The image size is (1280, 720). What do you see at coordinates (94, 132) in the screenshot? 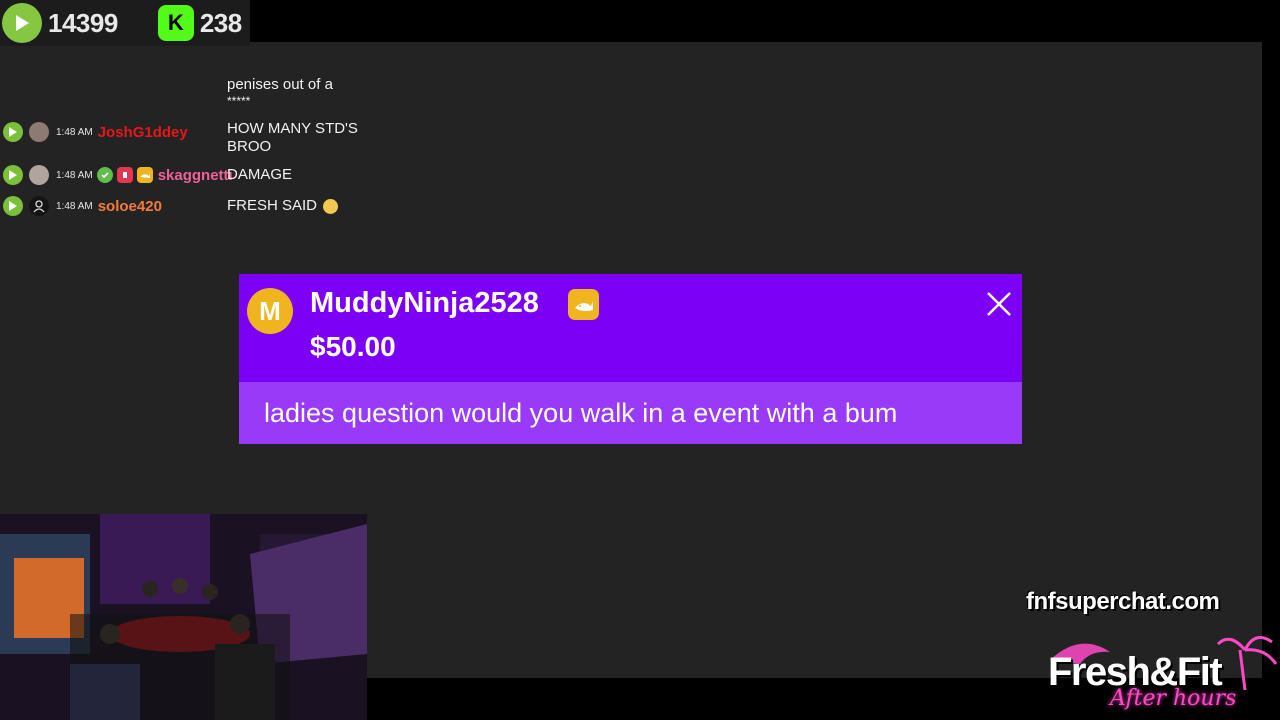
I see `chat-message-header: 1:48 AM JoshG1ddey` at bounding box center [94, 132].